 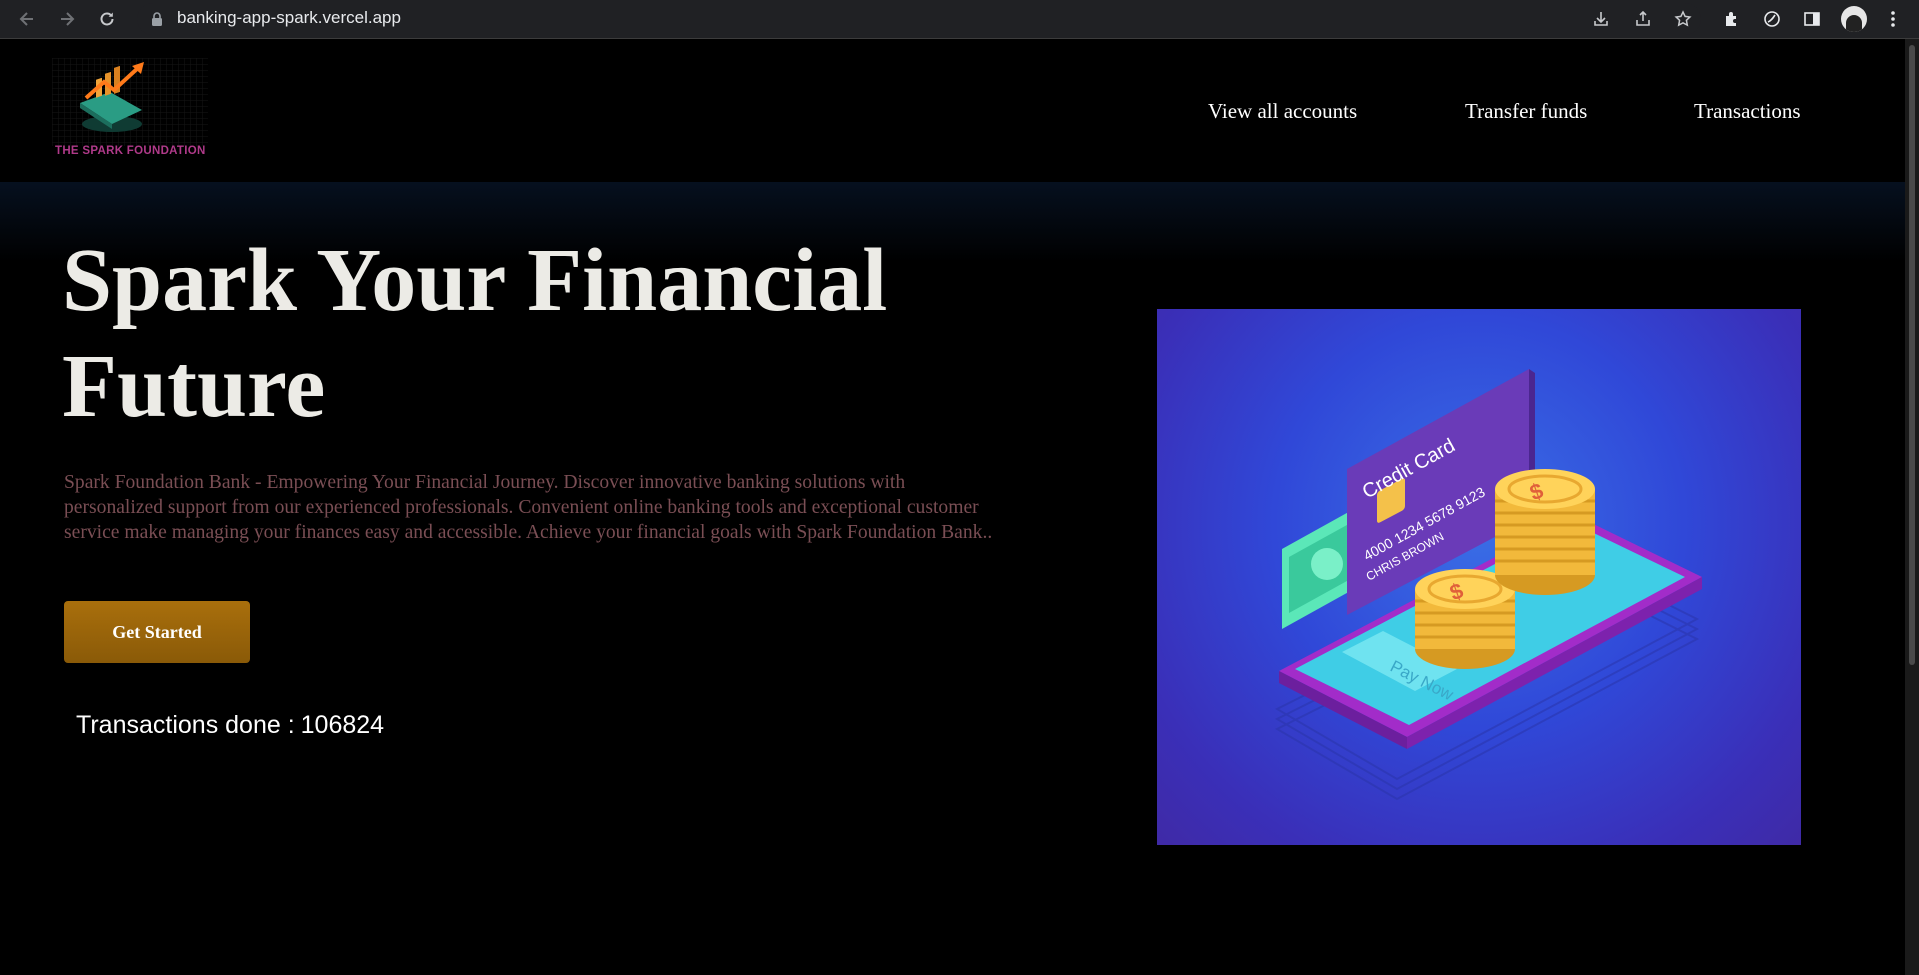 What do you see at coordinates (1683, 19) in the screenshot?
I see `star-icon` at bounding box center [1683, 19].